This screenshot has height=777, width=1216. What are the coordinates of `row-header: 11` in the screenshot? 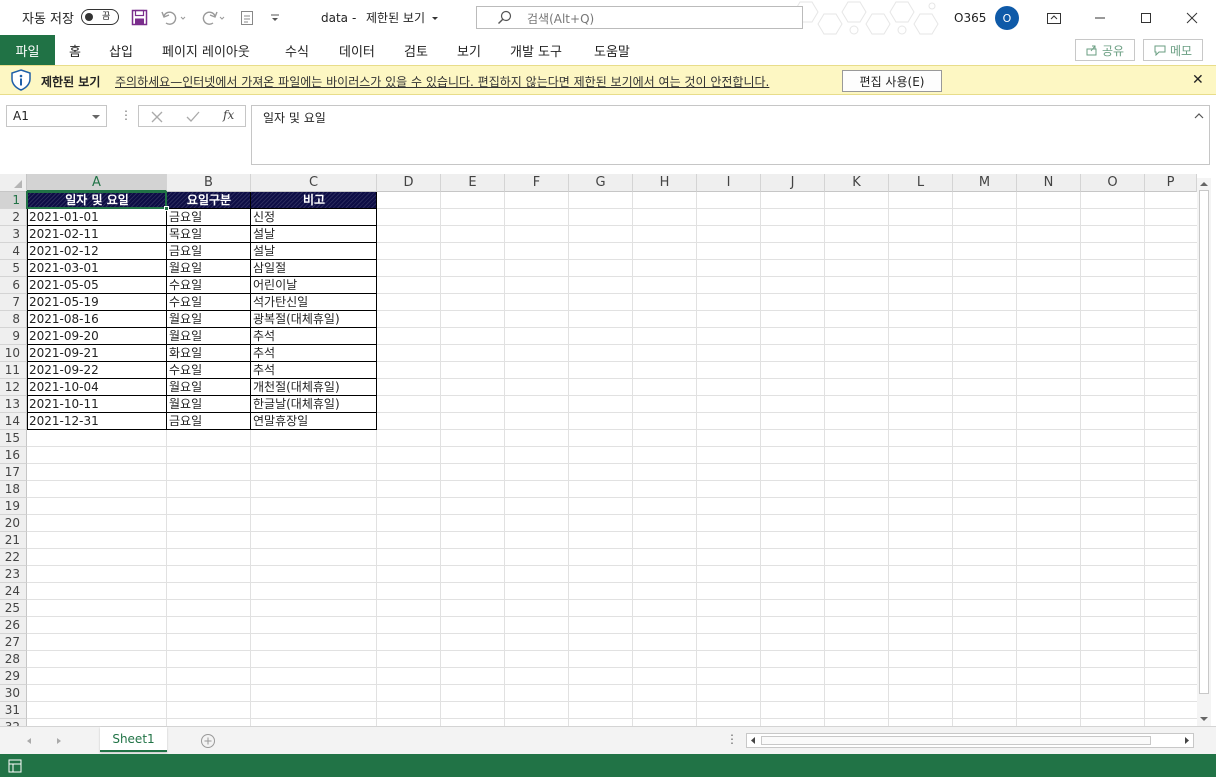 It's located at (13, 370).